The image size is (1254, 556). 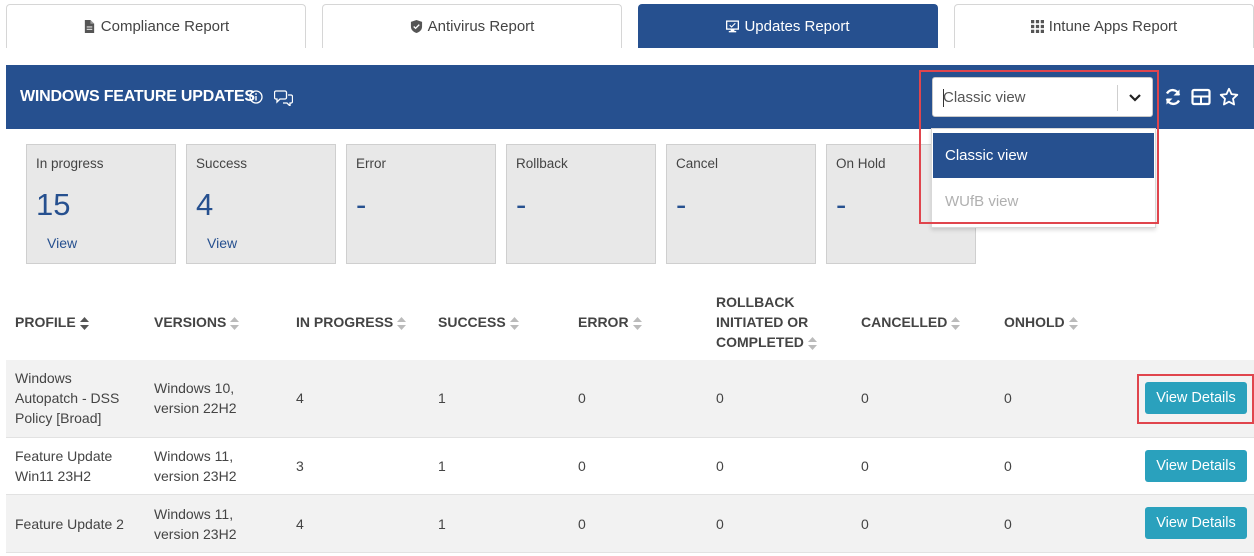 What do you see at coordinates (256, 97) in the screenshot?
I see `info-icon` at bounding box center [256, 97].